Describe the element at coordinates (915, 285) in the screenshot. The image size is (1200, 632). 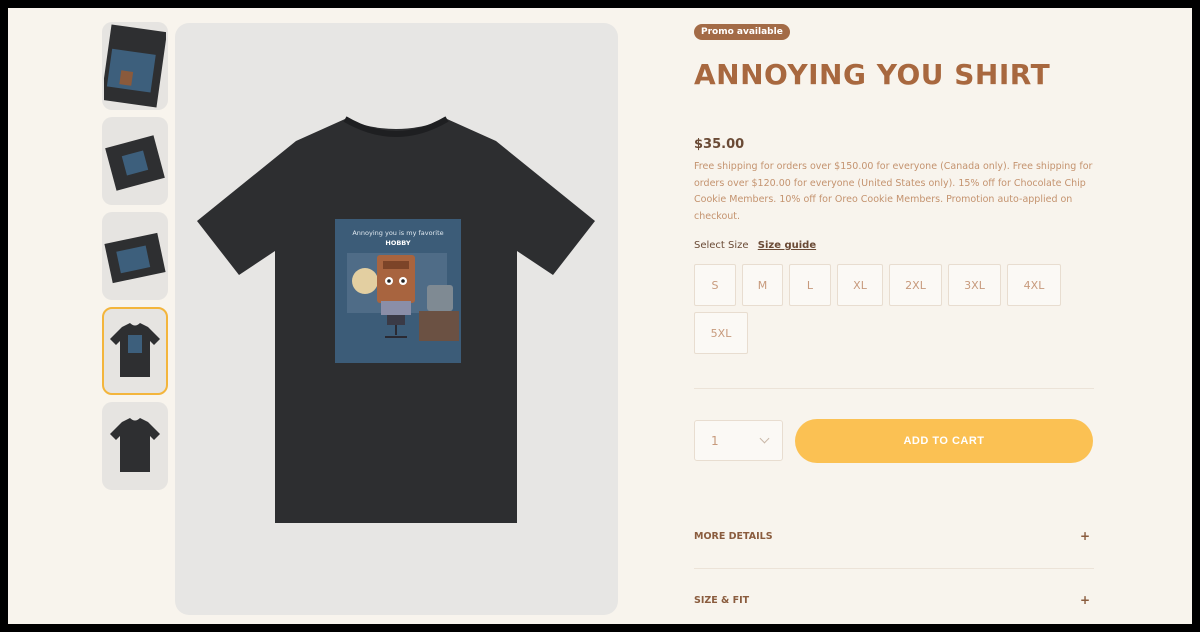
I see `size-option-2xl: 2XL` at that location.